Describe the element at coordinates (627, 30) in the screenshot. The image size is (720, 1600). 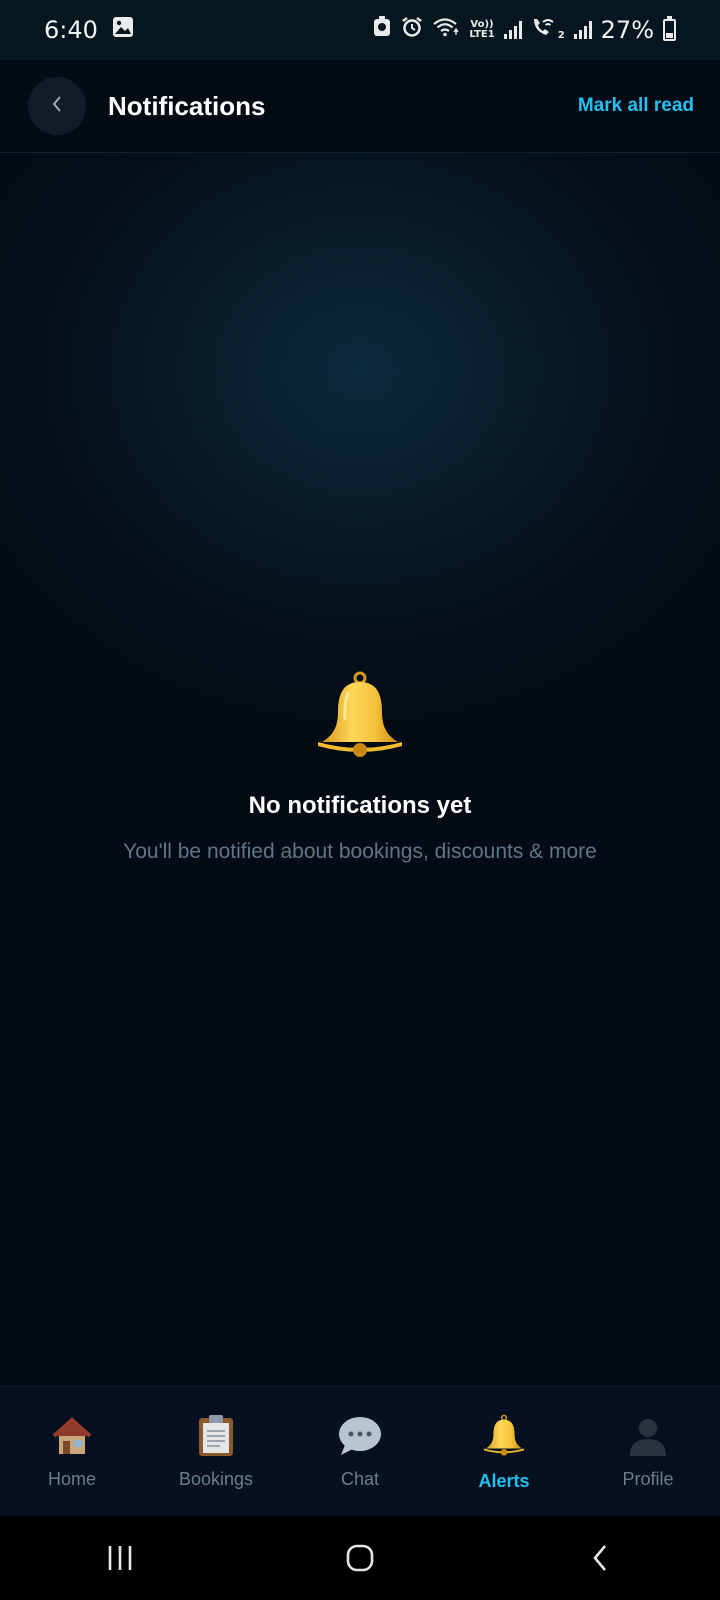
I see `battery-percent: 27%` at that location.